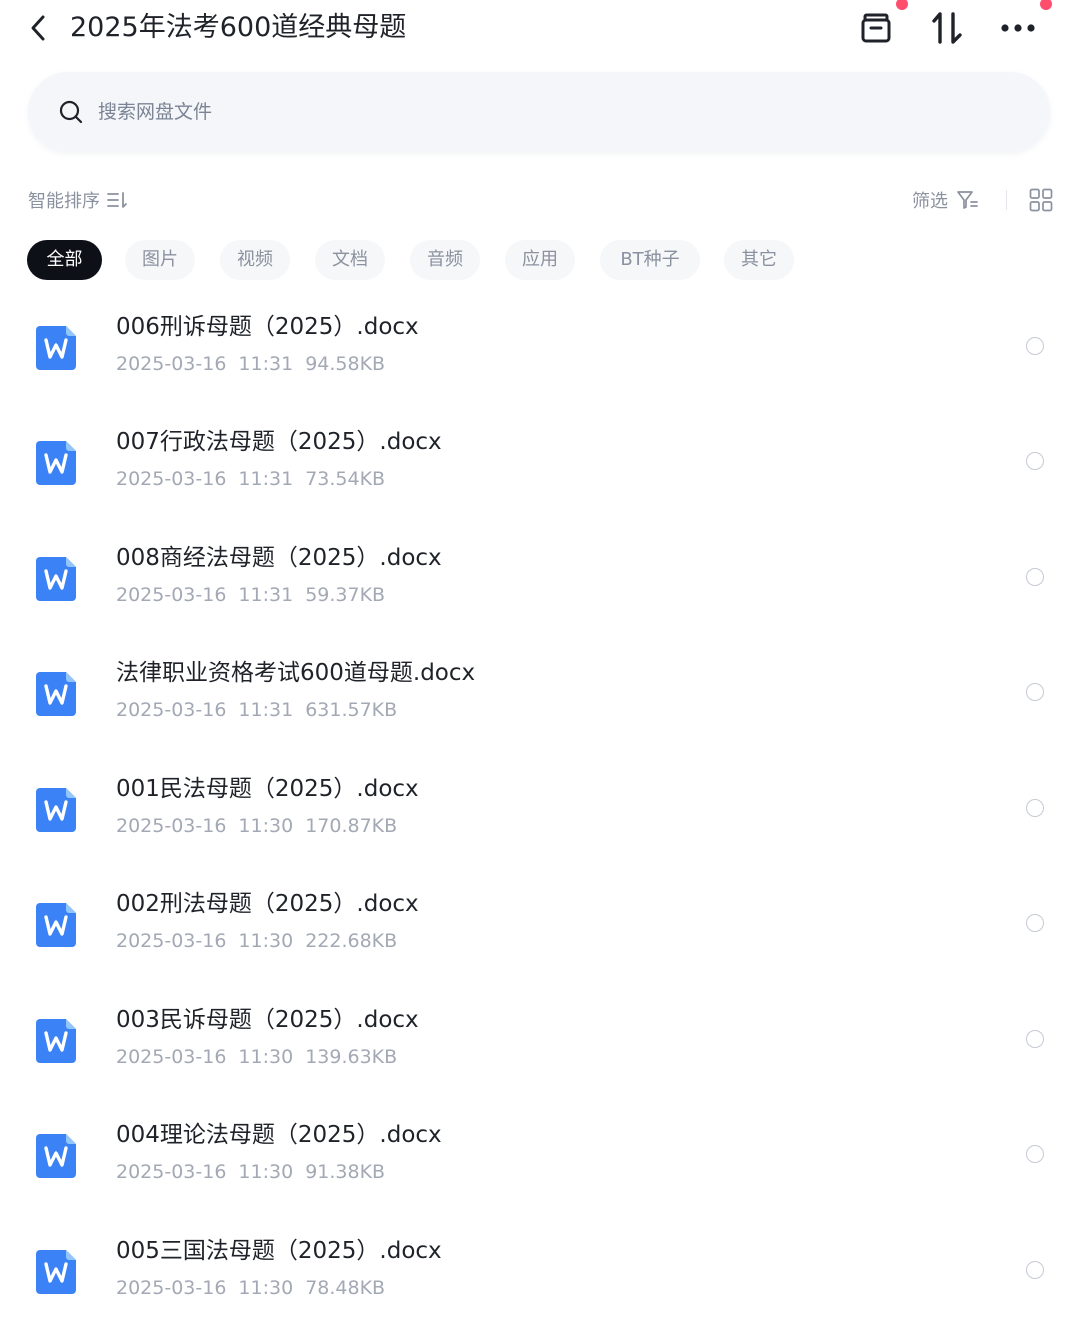  I want to click on file-meta: 2025-03-16 11:31 631.57KB, so click(256, 710).